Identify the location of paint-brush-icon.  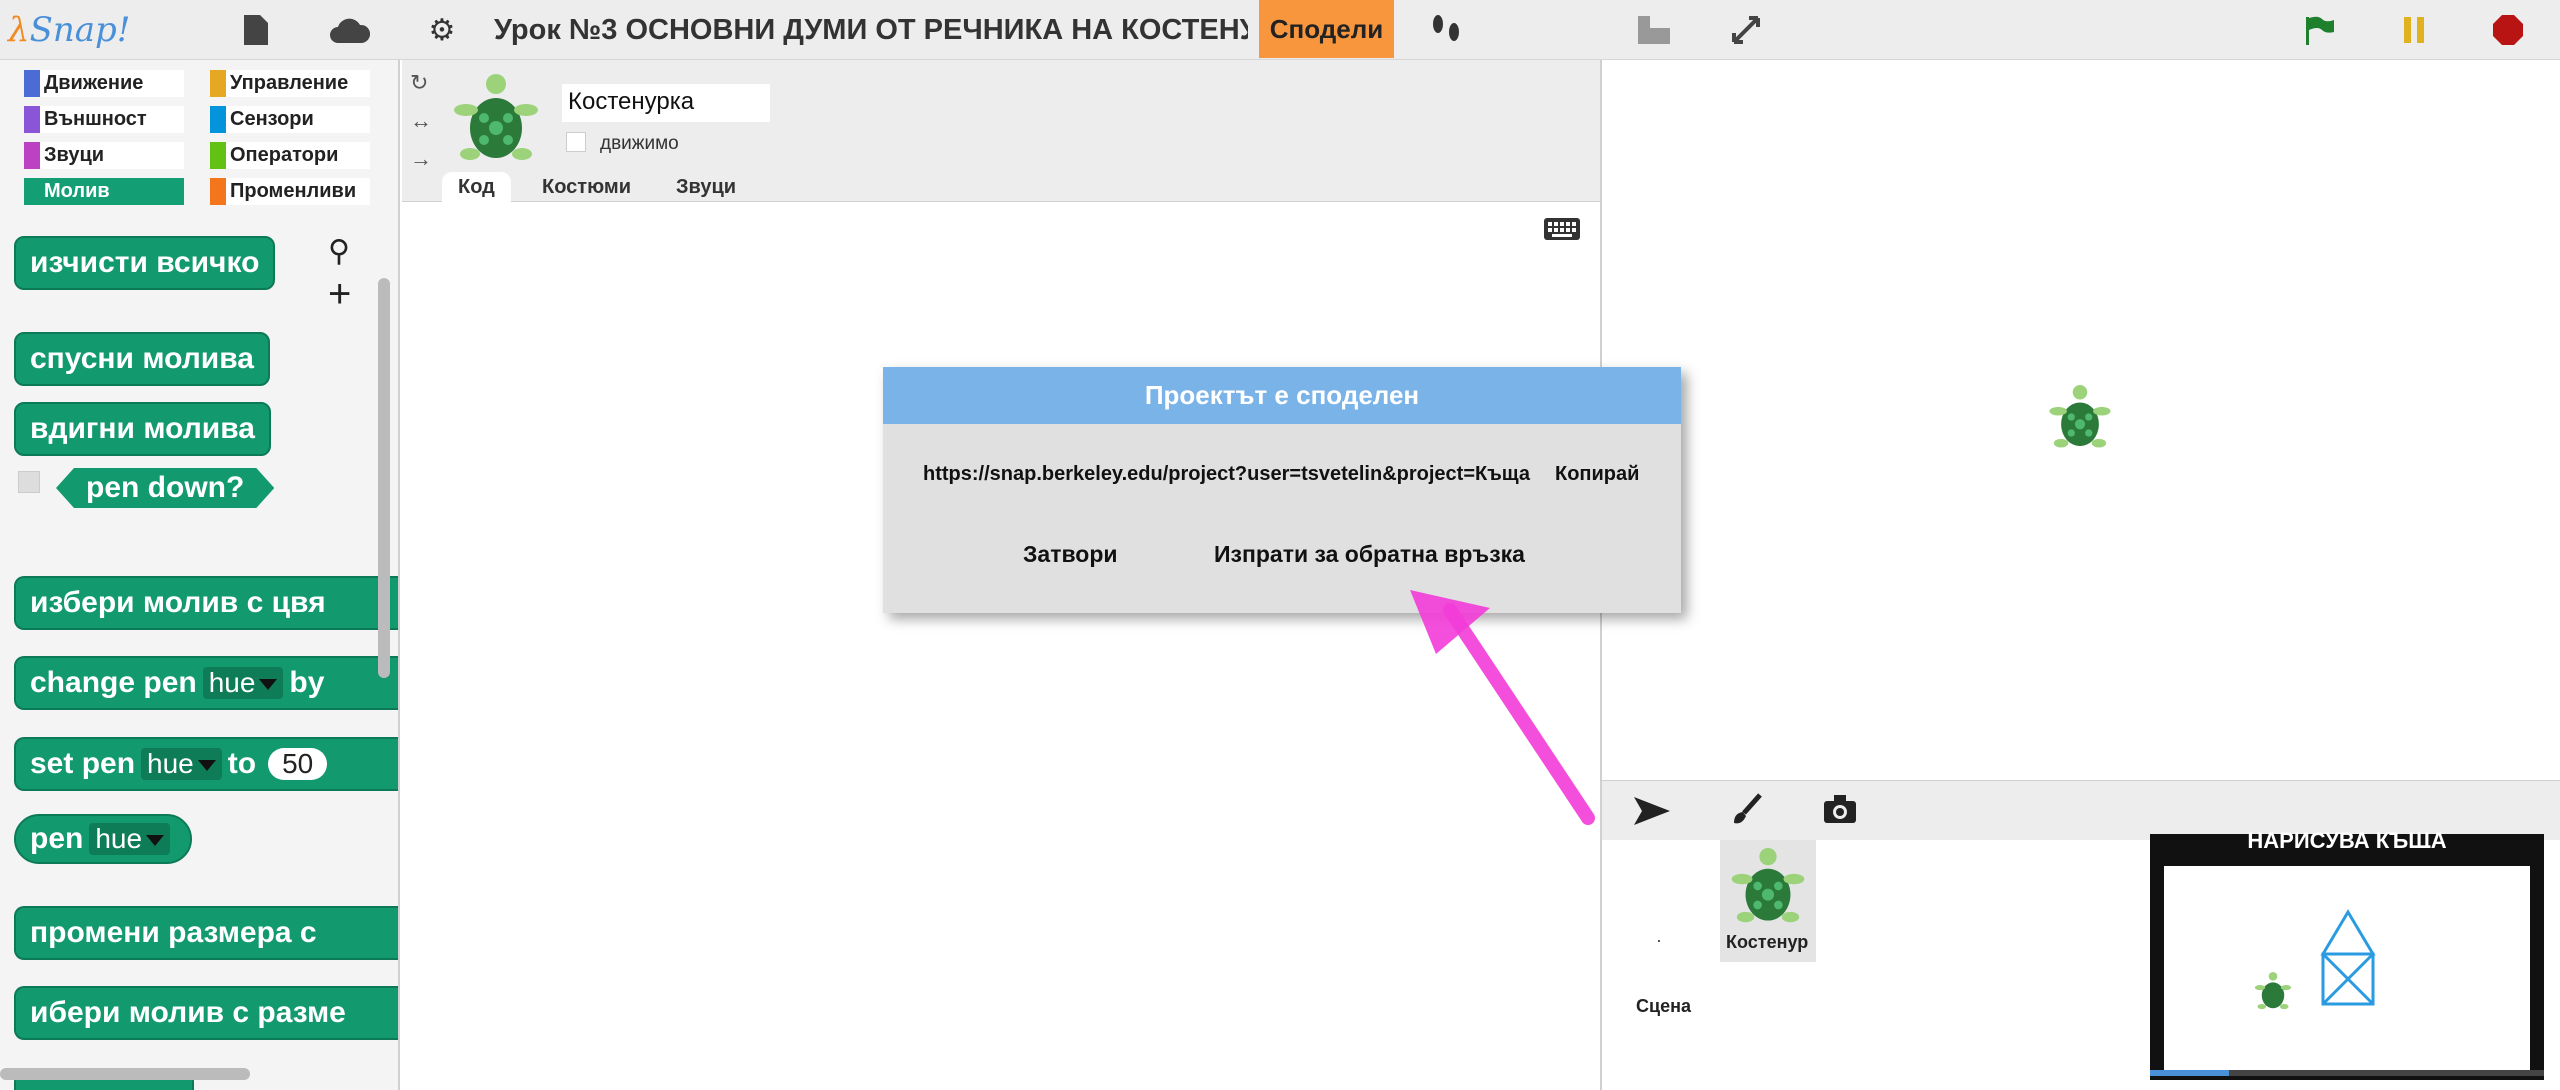
(1746, 812).